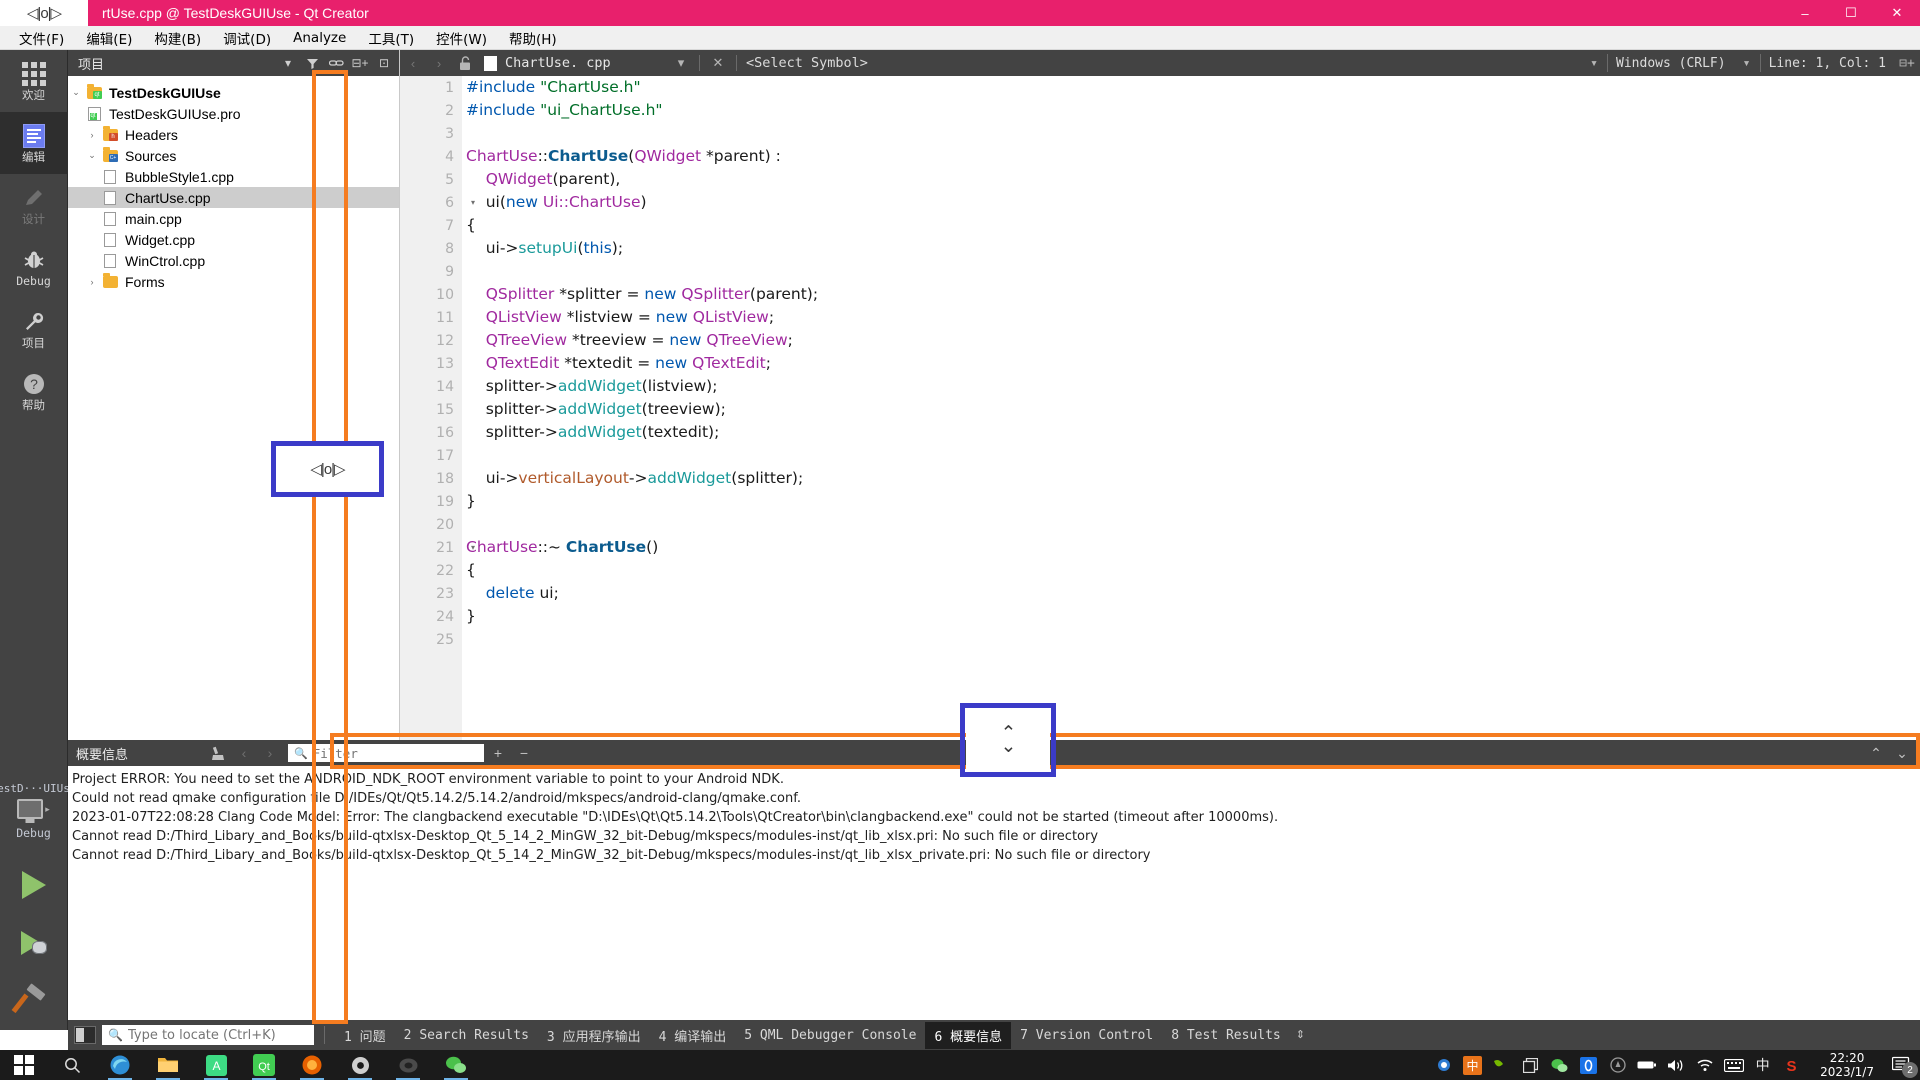 This screenshot has height=1080, width=1920. I want to click on volume-icon, so click(1675, 1065).